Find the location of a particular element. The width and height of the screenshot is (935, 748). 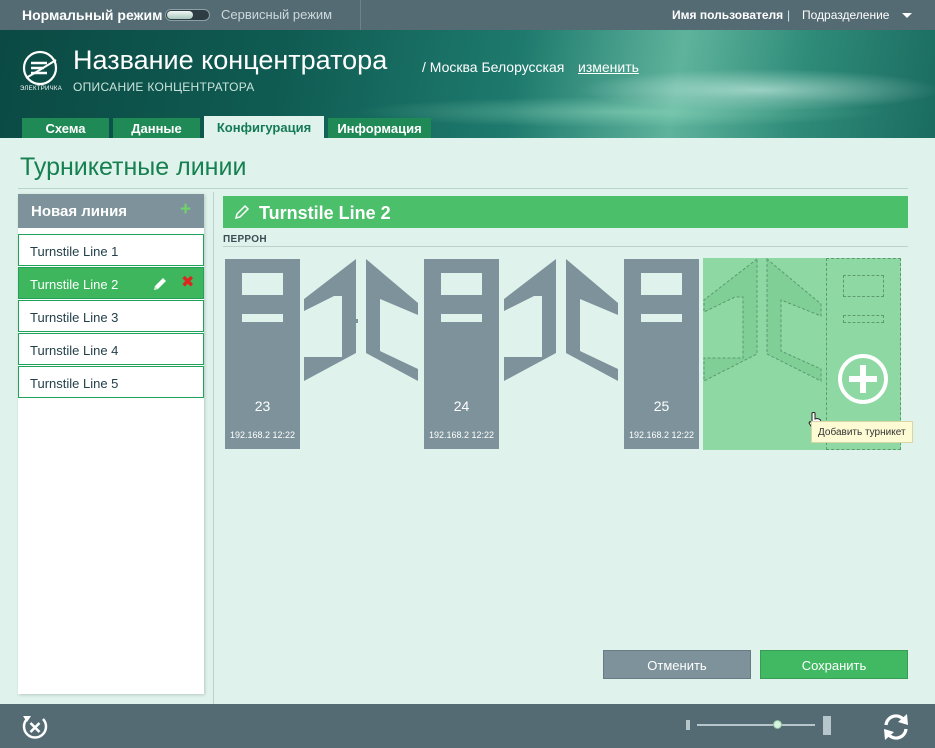

department-selector: Подразделение is located at coordinates (845, 15).